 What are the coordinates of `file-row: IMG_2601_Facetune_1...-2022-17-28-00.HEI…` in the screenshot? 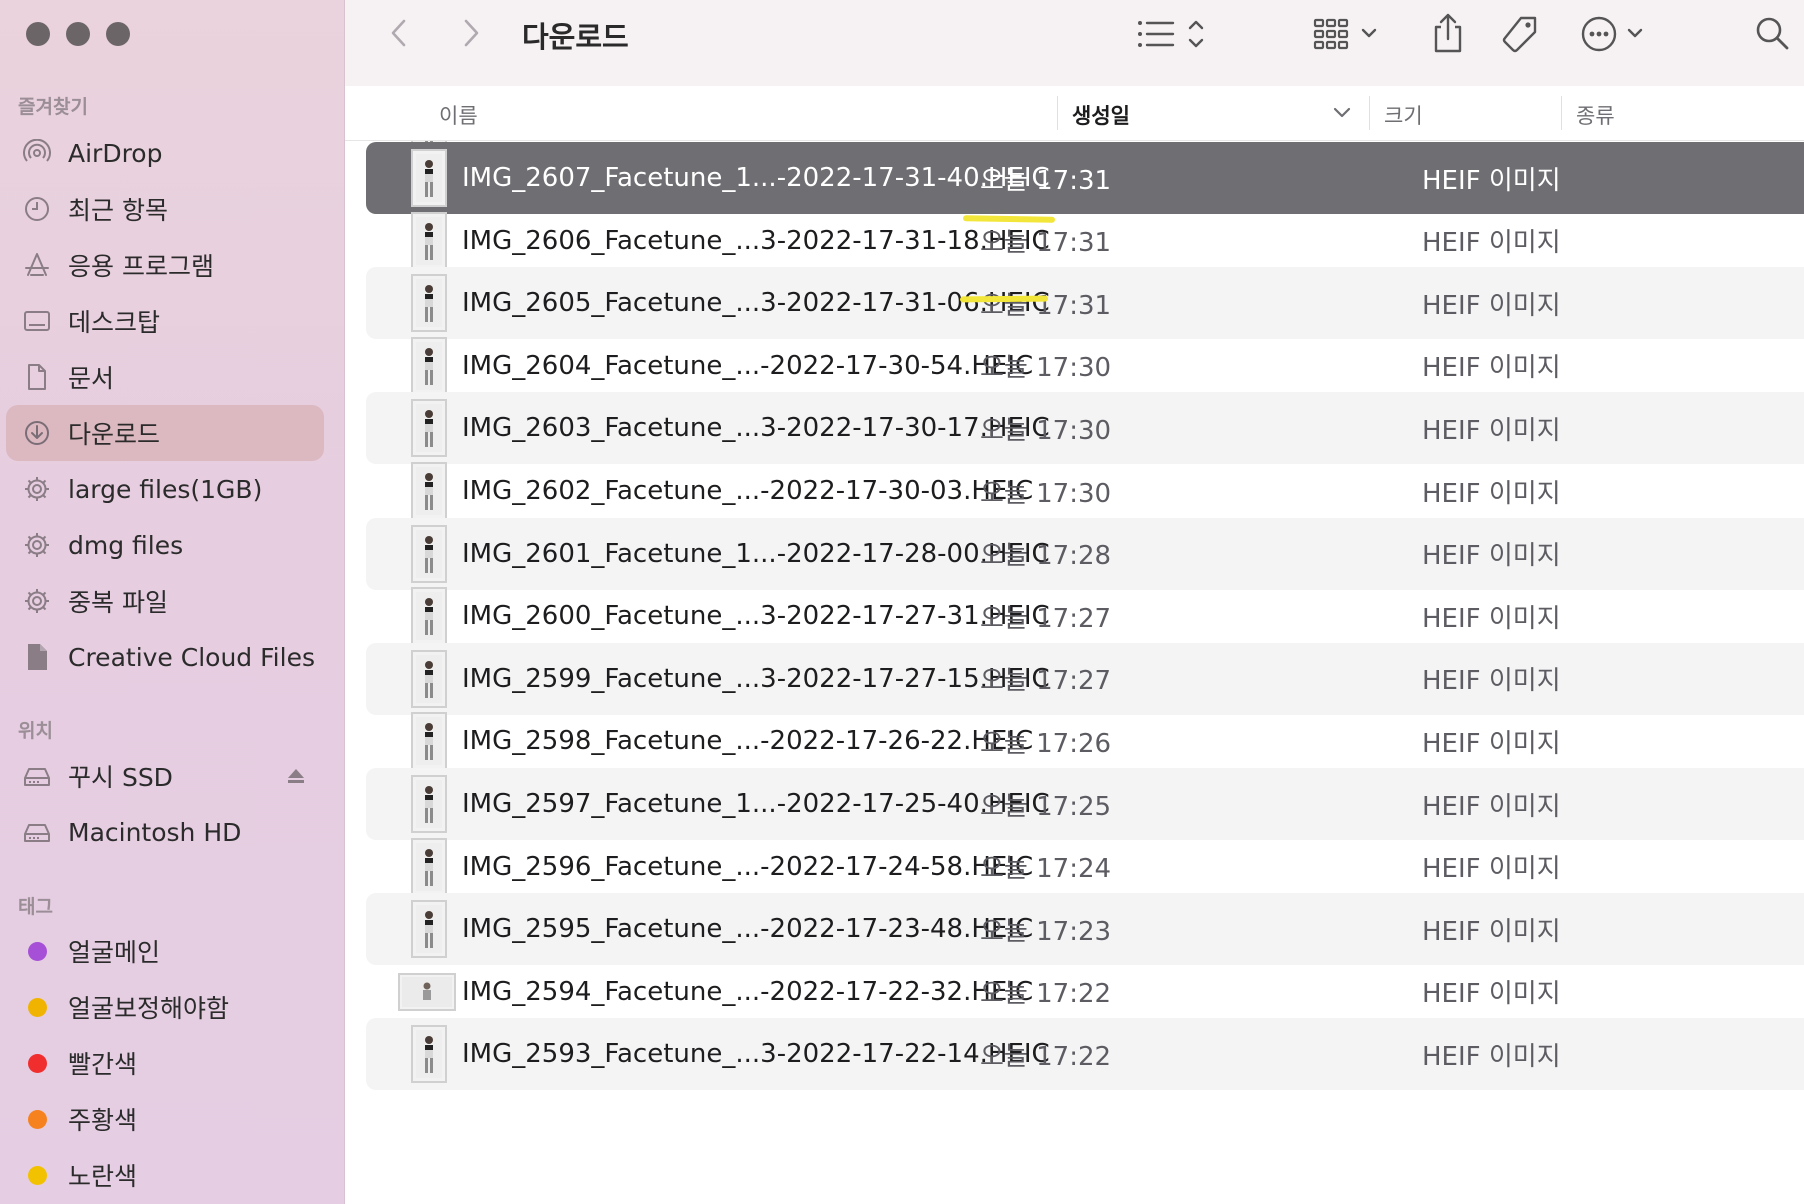 It's located at (1085, 553).